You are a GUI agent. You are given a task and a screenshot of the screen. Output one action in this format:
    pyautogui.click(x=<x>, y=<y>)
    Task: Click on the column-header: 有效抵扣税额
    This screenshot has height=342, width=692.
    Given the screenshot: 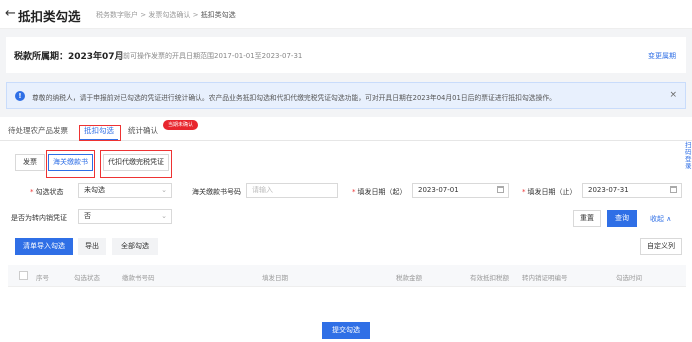 What is the action you would take?
    pyautogui.click(x=489, y=278)
    